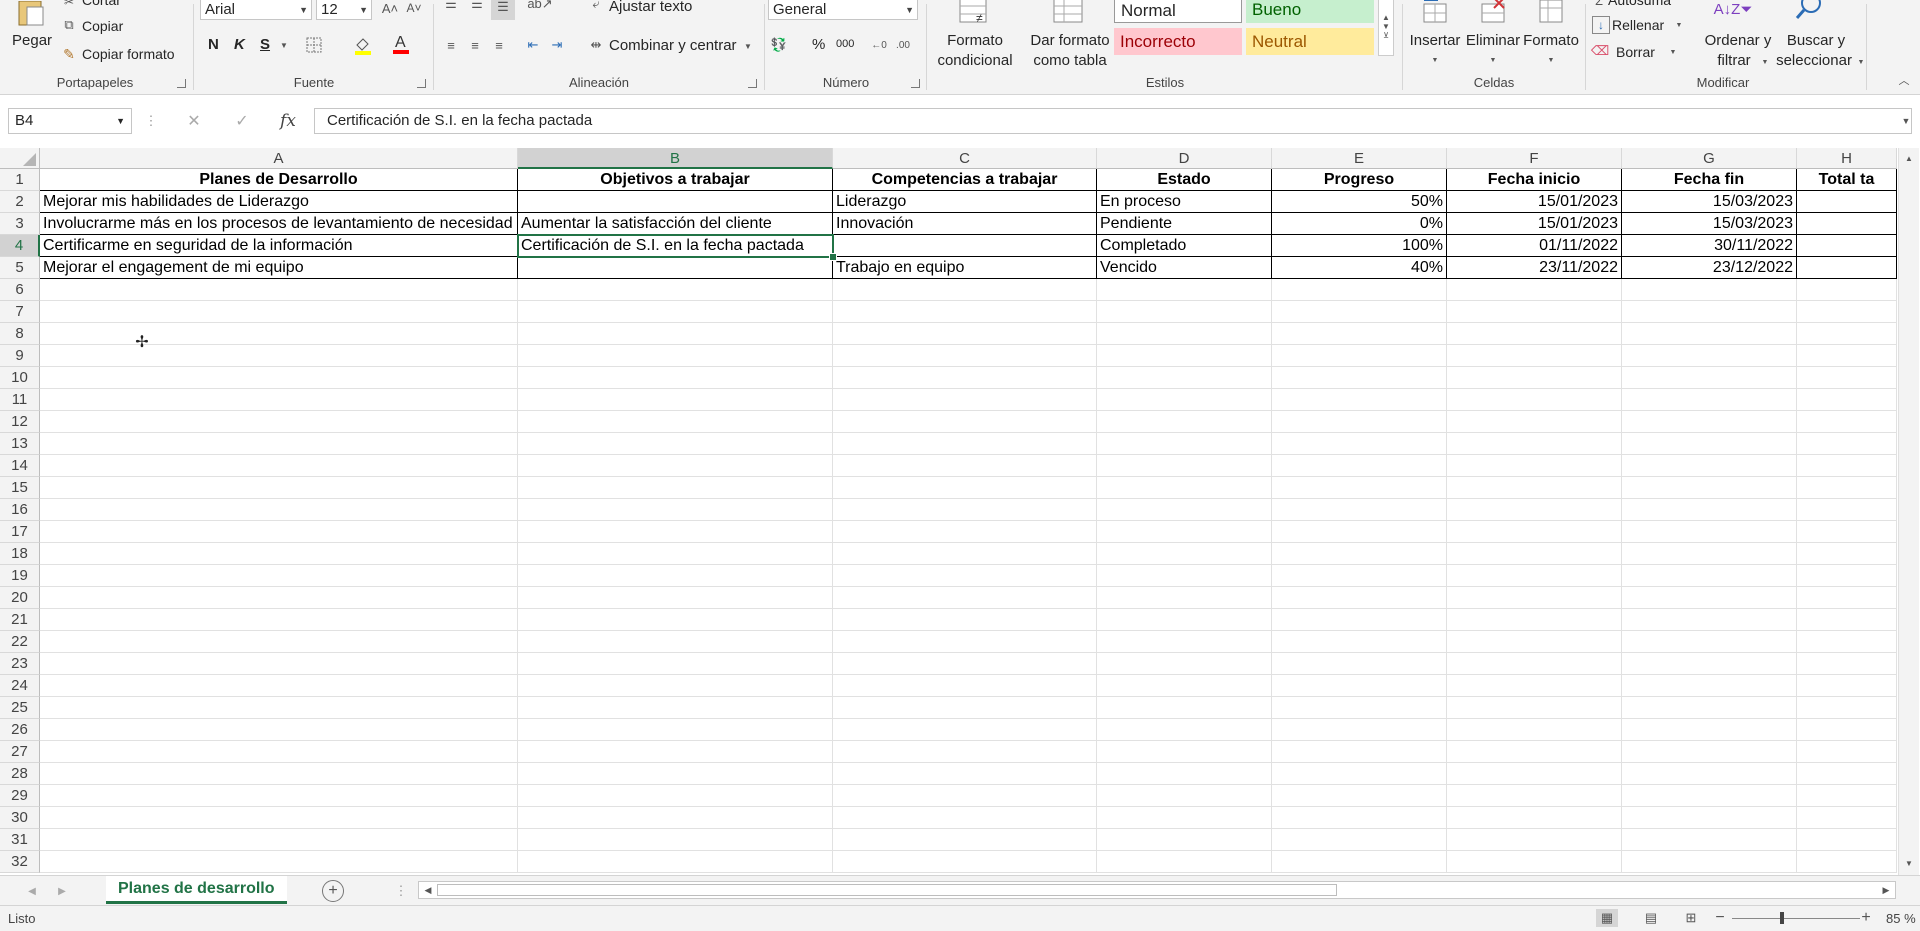 The height and width of the screenshot is (931, 1920). I want to click on sheet-tab-planes: Planes de desarrollo, so click(196, 890).